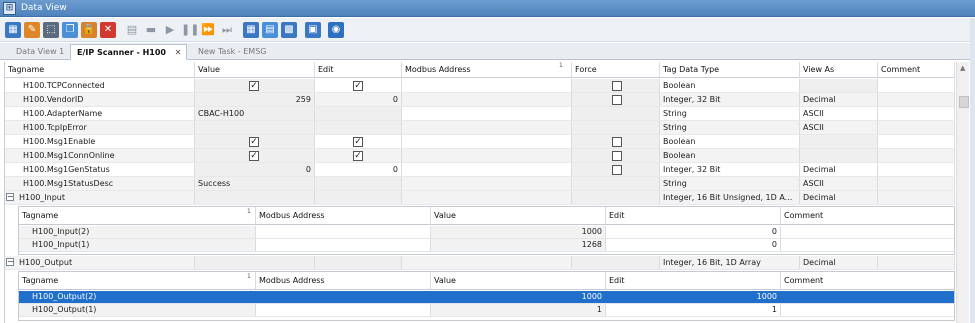 The width and height of the screenshot is (975, 323). Describe the element at coordinates (730, 69) in the screenshot. I see `column-header-tag-data-type: Tag Data Type` at that location.